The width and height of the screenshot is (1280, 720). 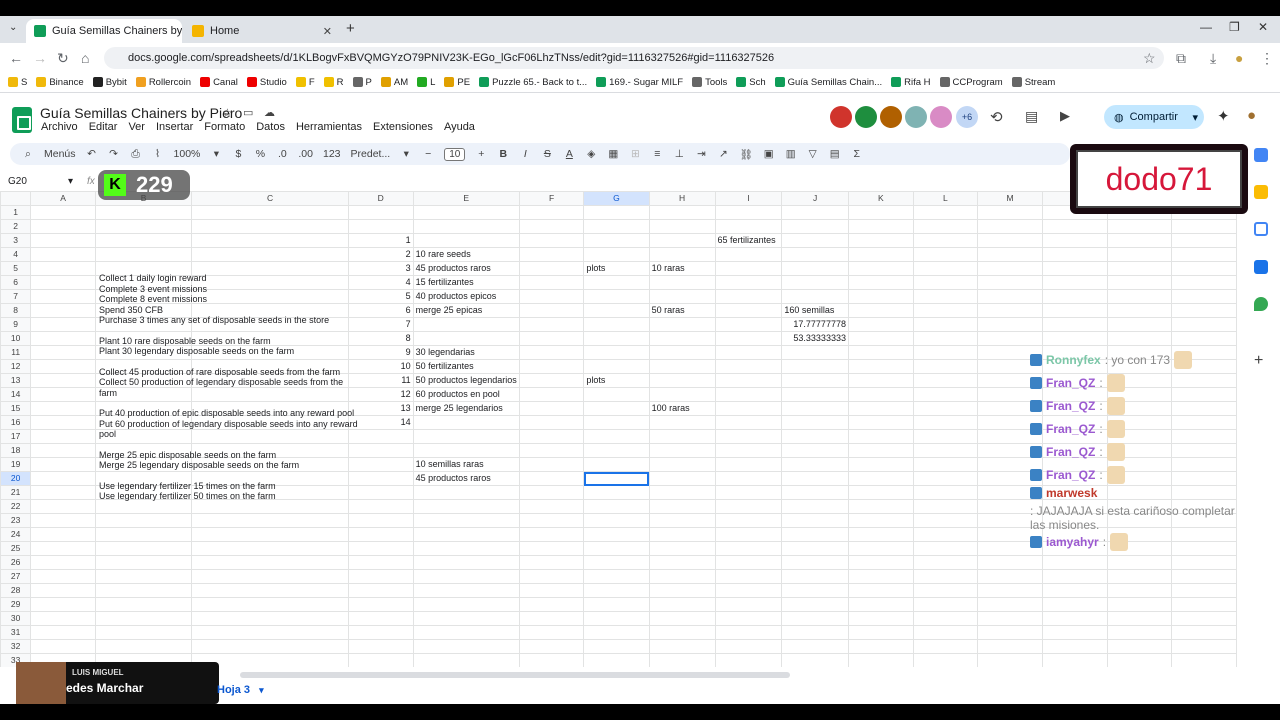 I want to click on document-title: Guía Semillas Chainers by Piero, so click(x=141, y=113).